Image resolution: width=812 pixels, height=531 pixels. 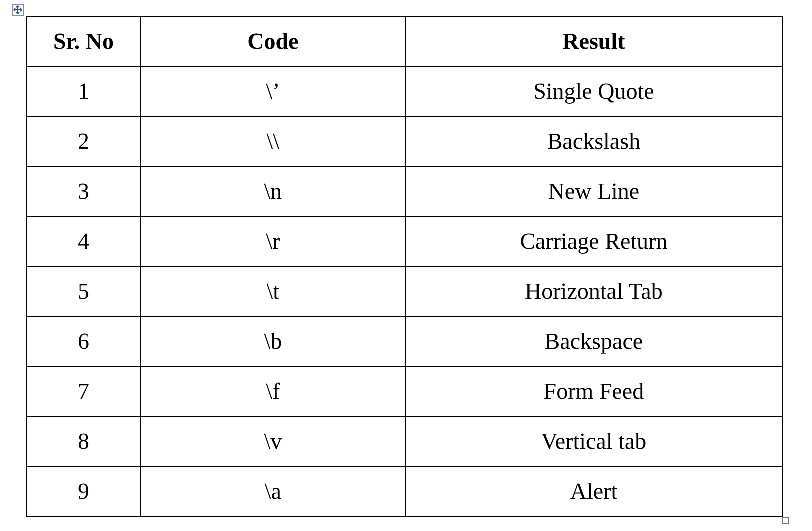 I want to click on table-cell: Alert, so click(x=593, y=491).